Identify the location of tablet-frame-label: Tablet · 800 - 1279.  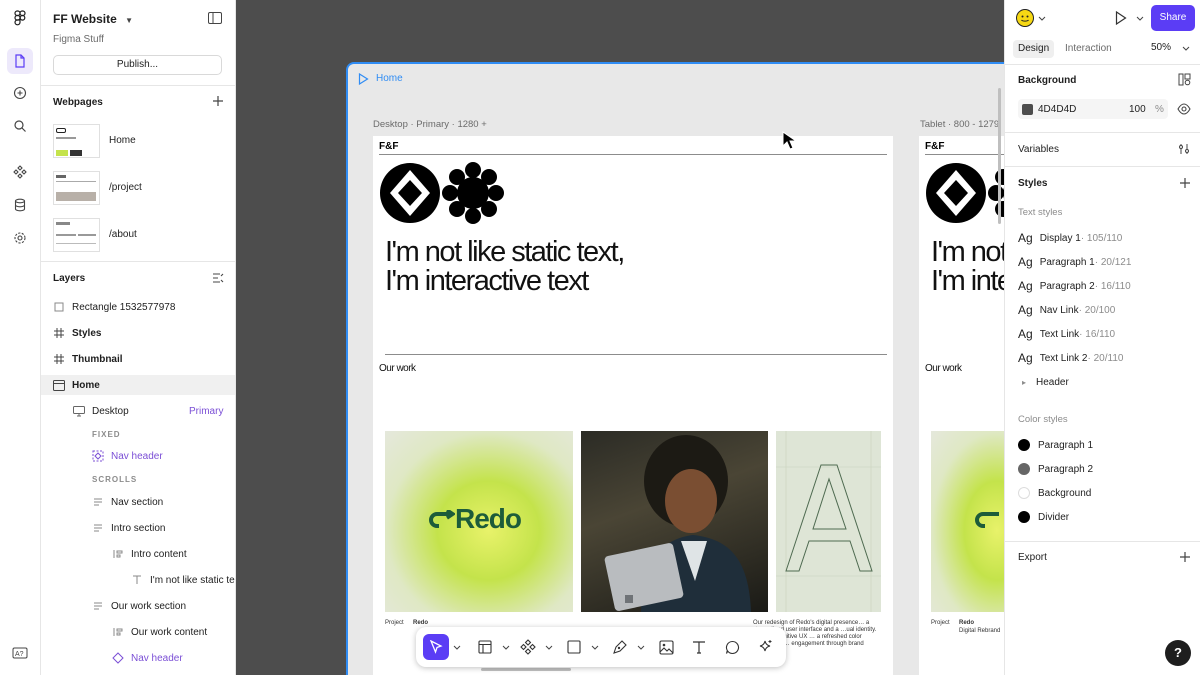
(959, 124).